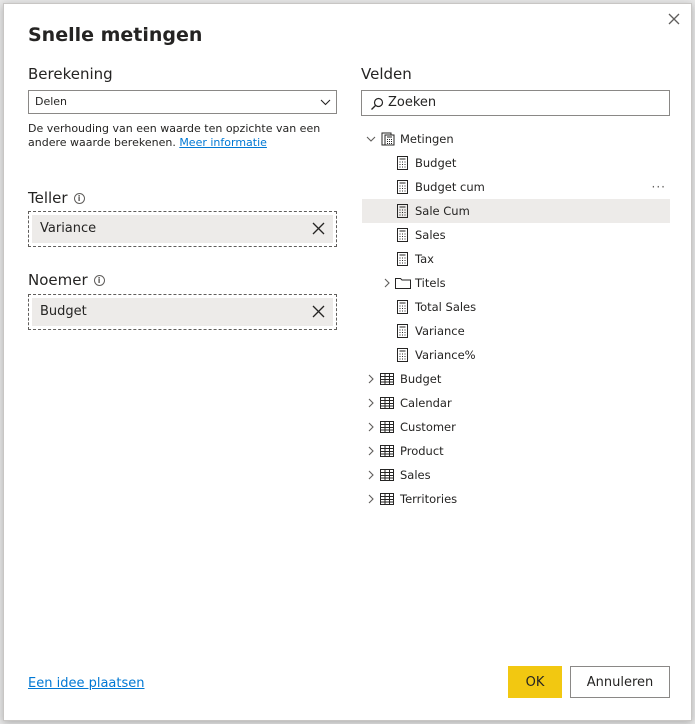 This screenshot has height=724, width=695. Describe the element at coordinates (516, 211) in the screenshot. I see `tree-measure-sale-cum: Sale Cum` at that location.